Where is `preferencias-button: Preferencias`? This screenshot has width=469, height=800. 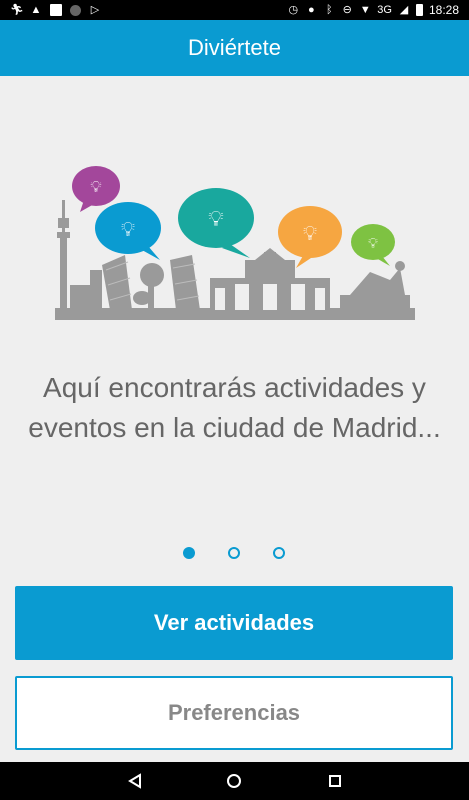
preferencias-button: Preferencias is located at coordinates (234, 713).